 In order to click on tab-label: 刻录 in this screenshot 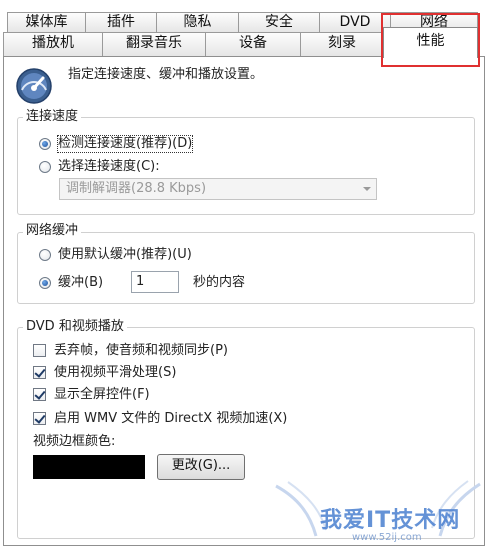, I will do `click(342, 43)`.